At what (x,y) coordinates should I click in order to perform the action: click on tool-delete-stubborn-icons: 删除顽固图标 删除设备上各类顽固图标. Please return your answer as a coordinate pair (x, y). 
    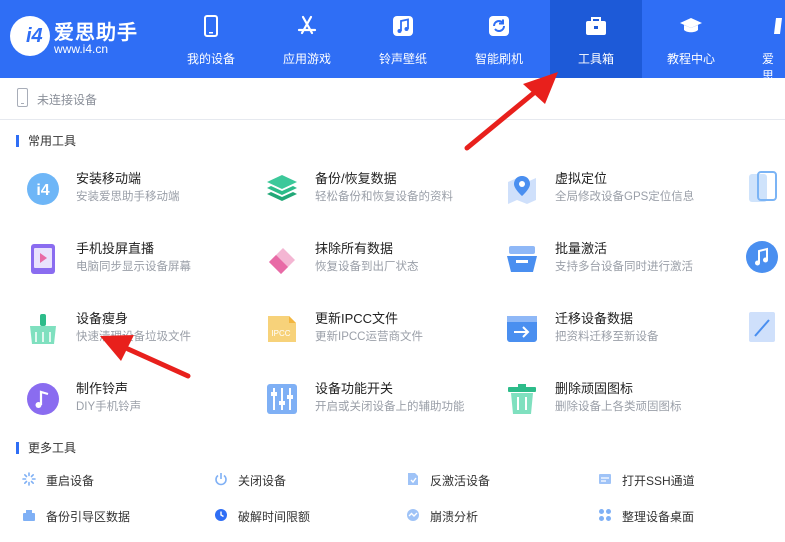
    Looking at the image, I should click on (620, 403).